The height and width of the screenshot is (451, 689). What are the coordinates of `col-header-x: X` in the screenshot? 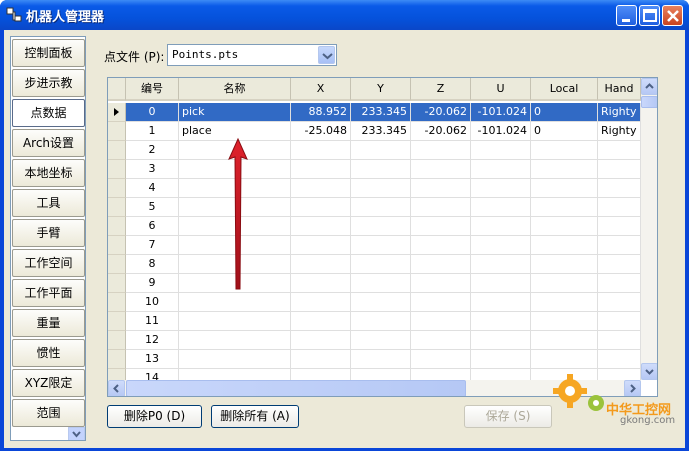 It's located at (321, 89).